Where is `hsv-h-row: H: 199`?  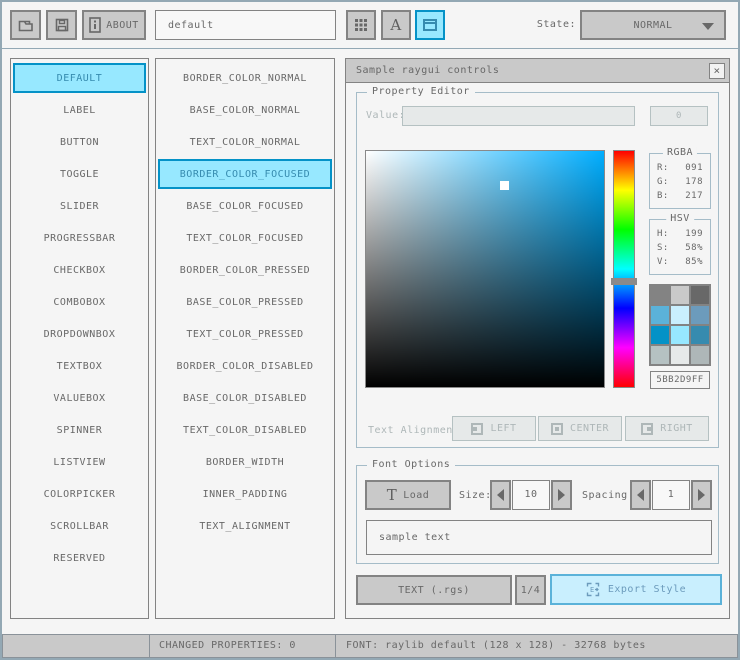 hsv-h-row: H: 199 is located at coordinates (680, 234).